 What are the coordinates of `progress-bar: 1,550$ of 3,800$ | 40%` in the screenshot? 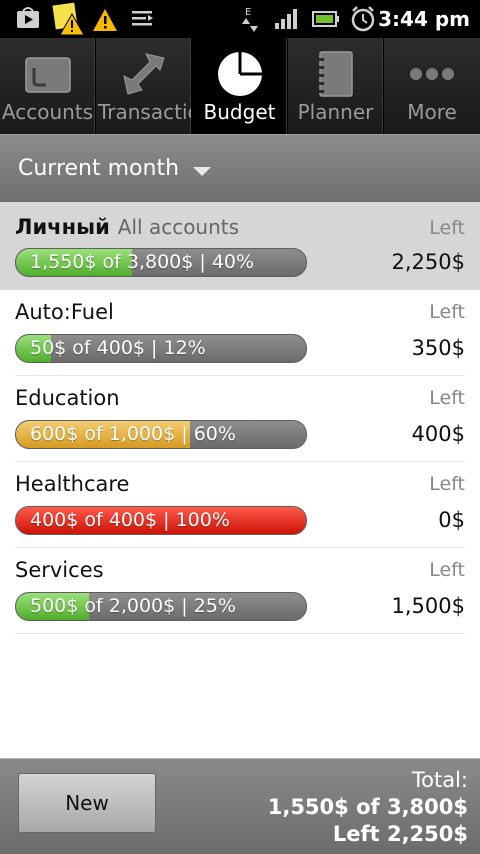 It's located at (161, 262).